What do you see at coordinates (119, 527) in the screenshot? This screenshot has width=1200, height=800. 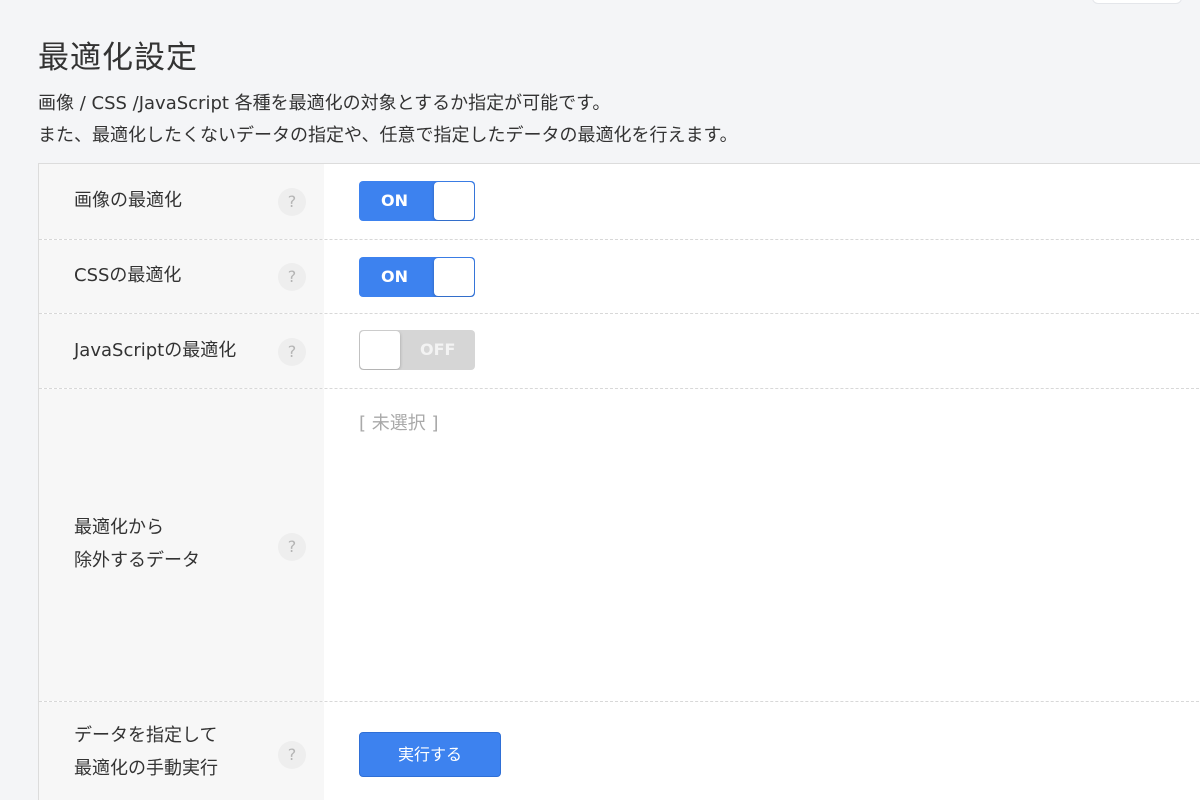 I see `setting-label-exclude-line-1: 最適化から` at bounding box center [119, 527].